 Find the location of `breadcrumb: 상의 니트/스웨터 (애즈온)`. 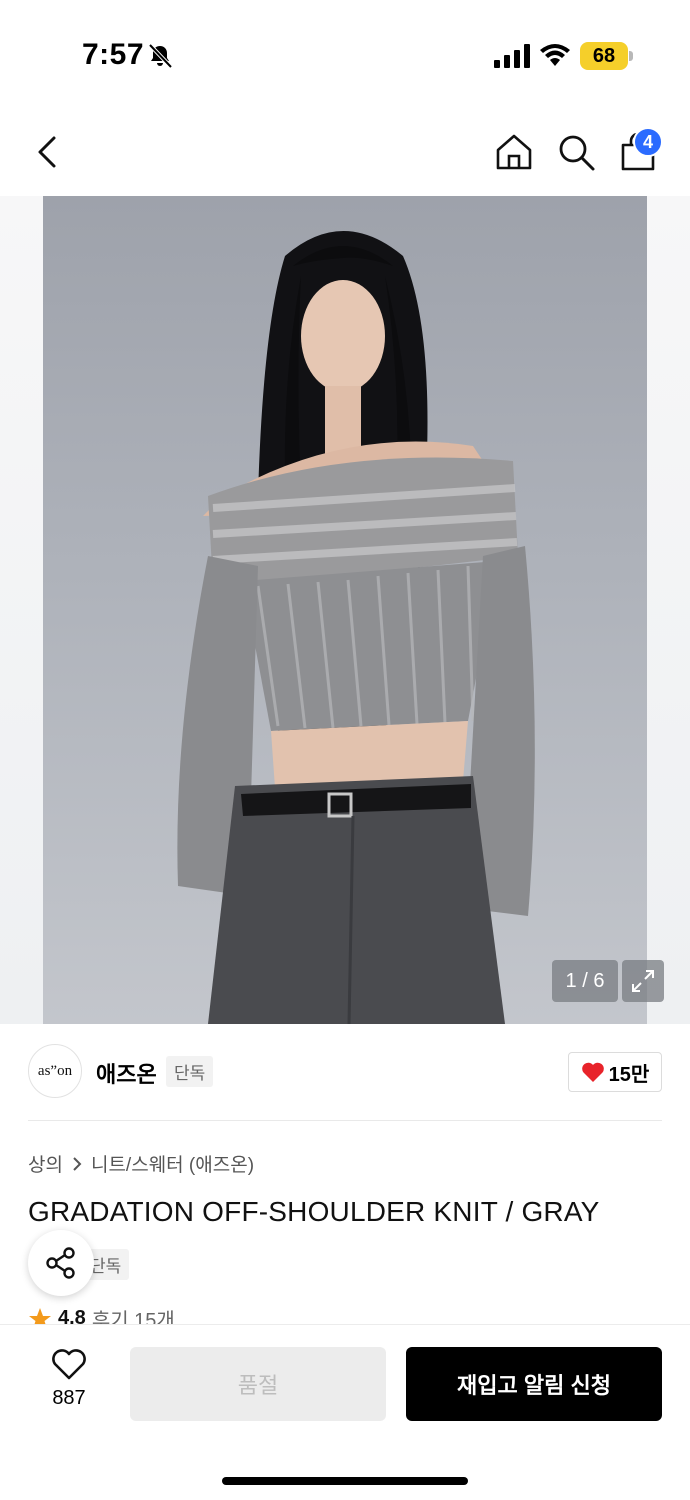

breadcrumb: 상의 니트/스웨터 (애즈온) is located at coordinates (141, 1163).